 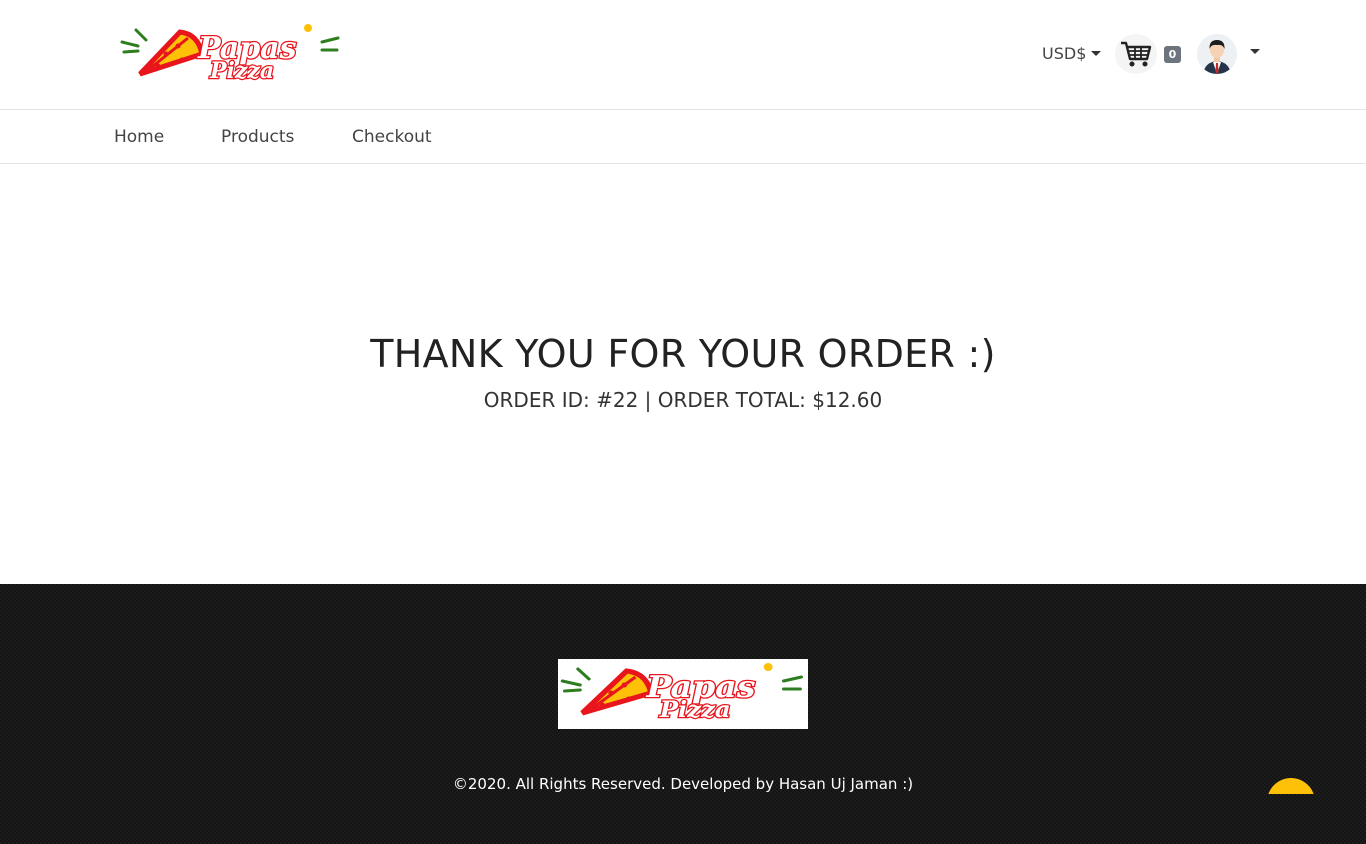 What do you see at coordinates (1255, 51) in the screenshot?
I see `user-menu-chevron-icon` at bounding box center [1255, 51].